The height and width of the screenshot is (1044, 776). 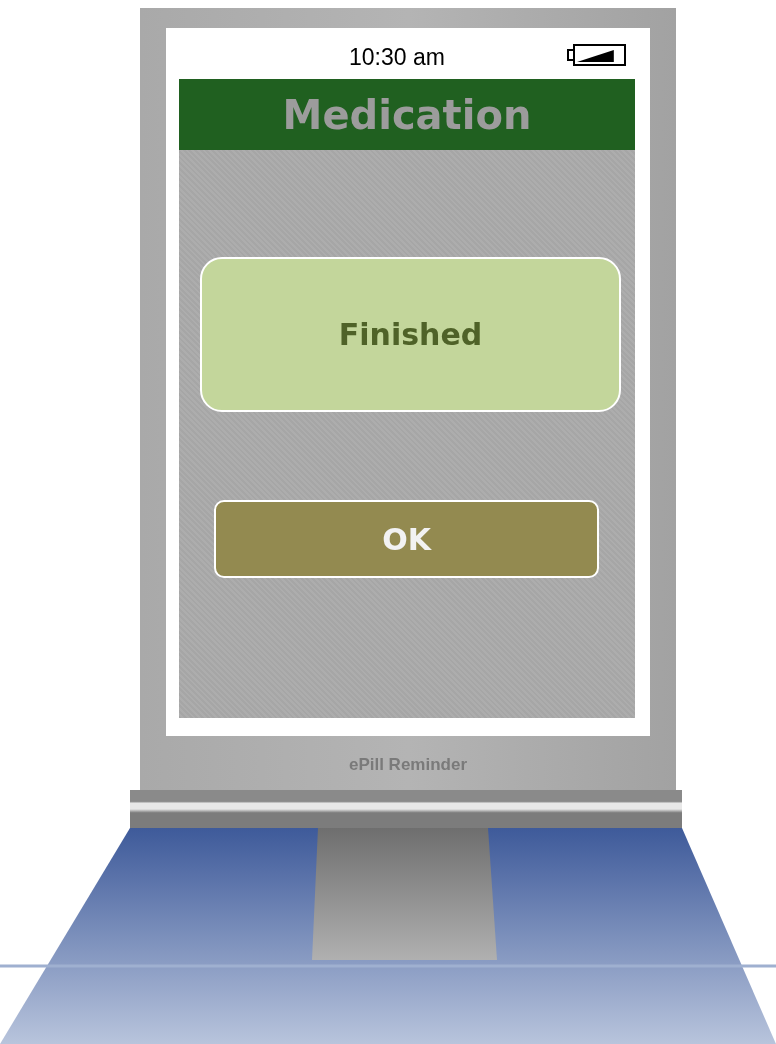 I want to click on screen-title: Medication, so click(x=407, y=115).